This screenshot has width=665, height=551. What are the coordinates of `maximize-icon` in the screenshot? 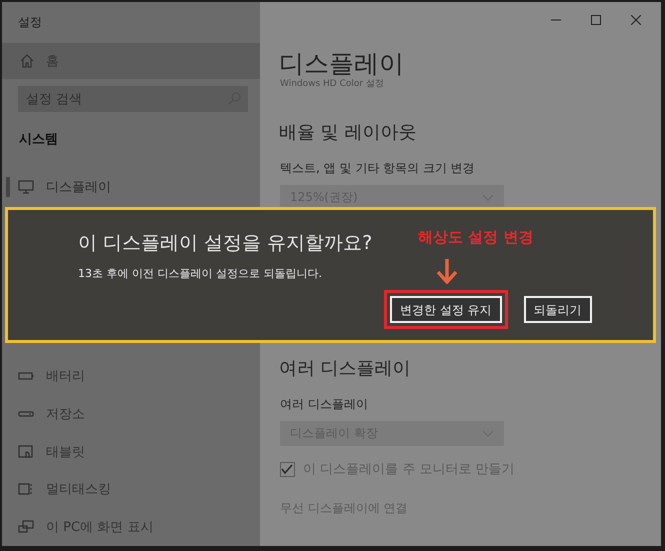 It's located at (596, 20).